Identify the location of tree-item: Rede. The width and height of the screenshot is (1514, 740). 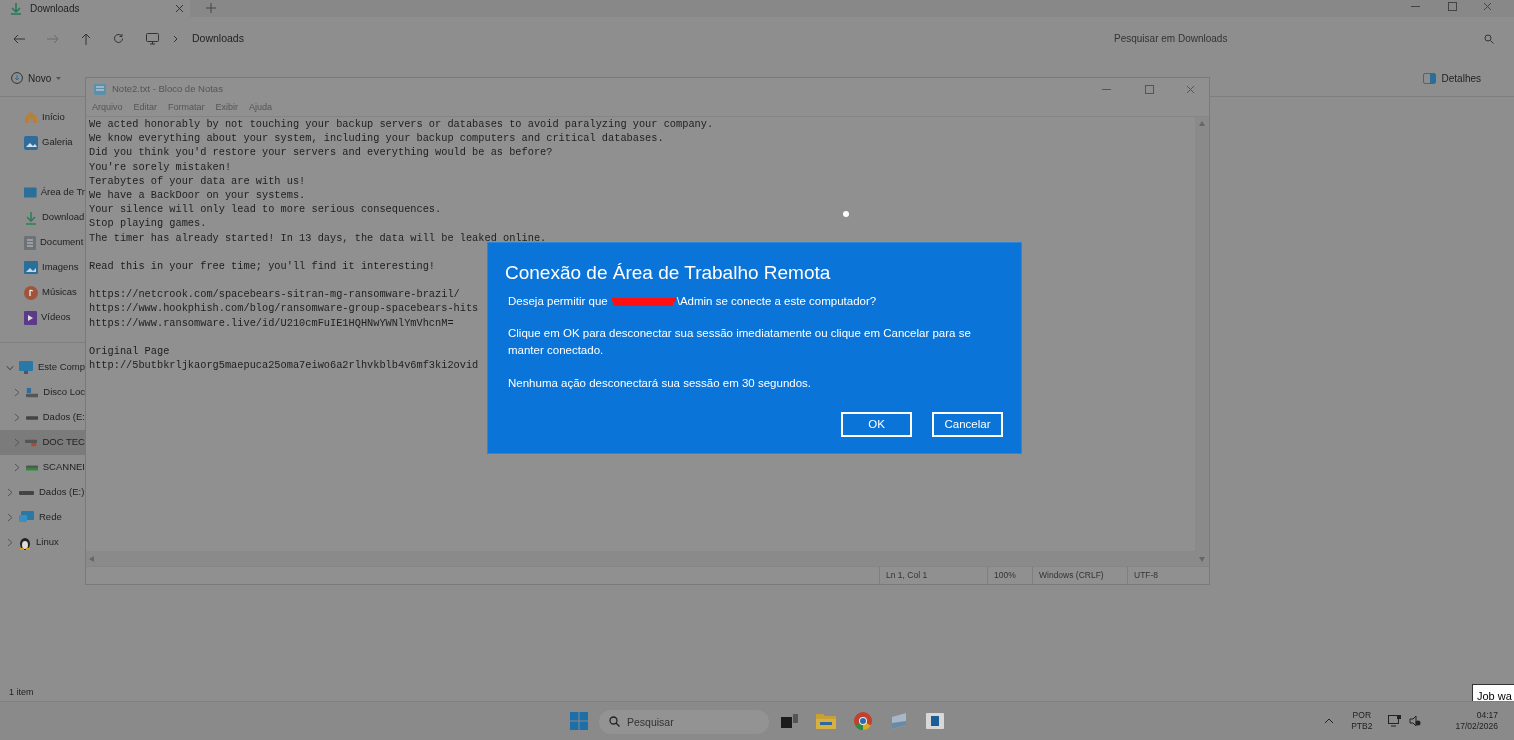
(42, 517).